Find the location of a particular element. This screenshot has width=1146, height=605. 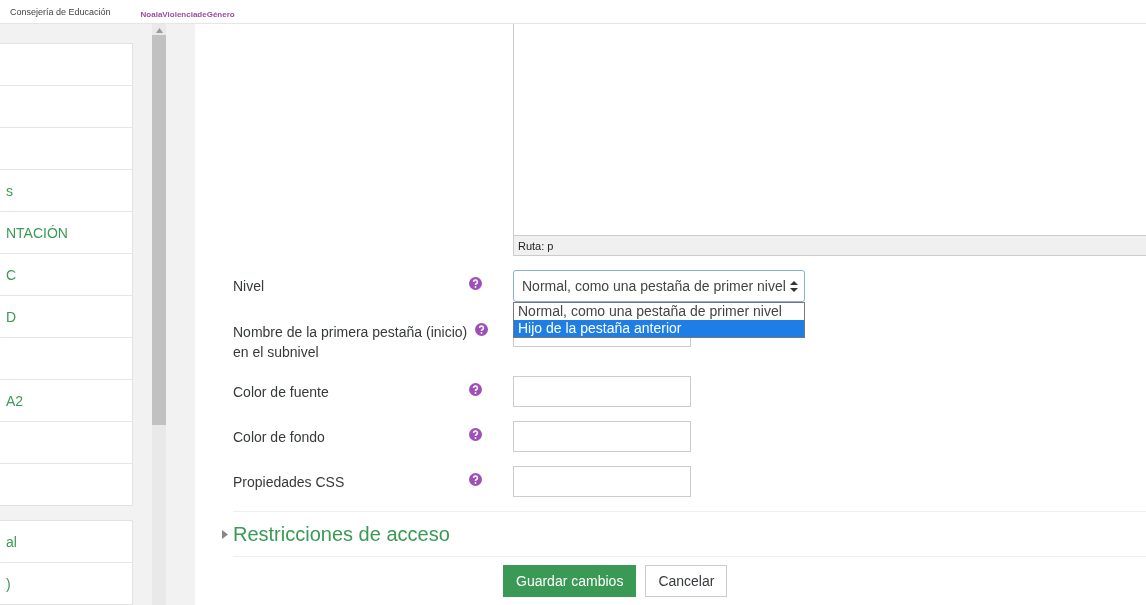

scrollbar-thumb is located at coordinates (159, 230).